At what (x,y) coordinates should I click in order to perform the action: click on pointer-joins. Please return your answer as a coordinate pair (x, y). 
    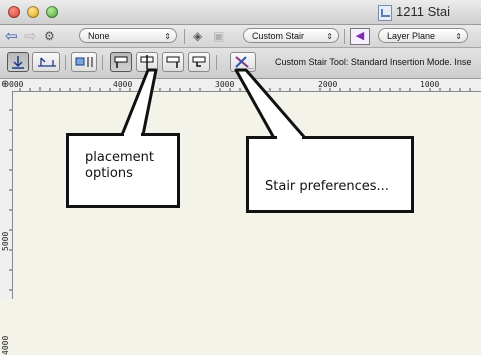
    Looking at the image, I should click on (213, 137).